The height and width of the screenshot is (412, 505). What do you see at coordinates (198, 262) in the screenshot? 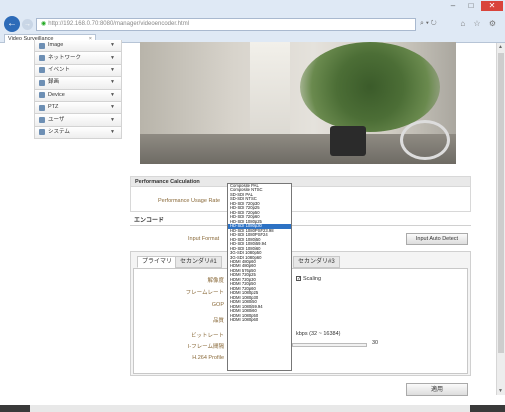
I see `tab-secondary-1: セカンダリ#1` at bounding box center [198, 262].